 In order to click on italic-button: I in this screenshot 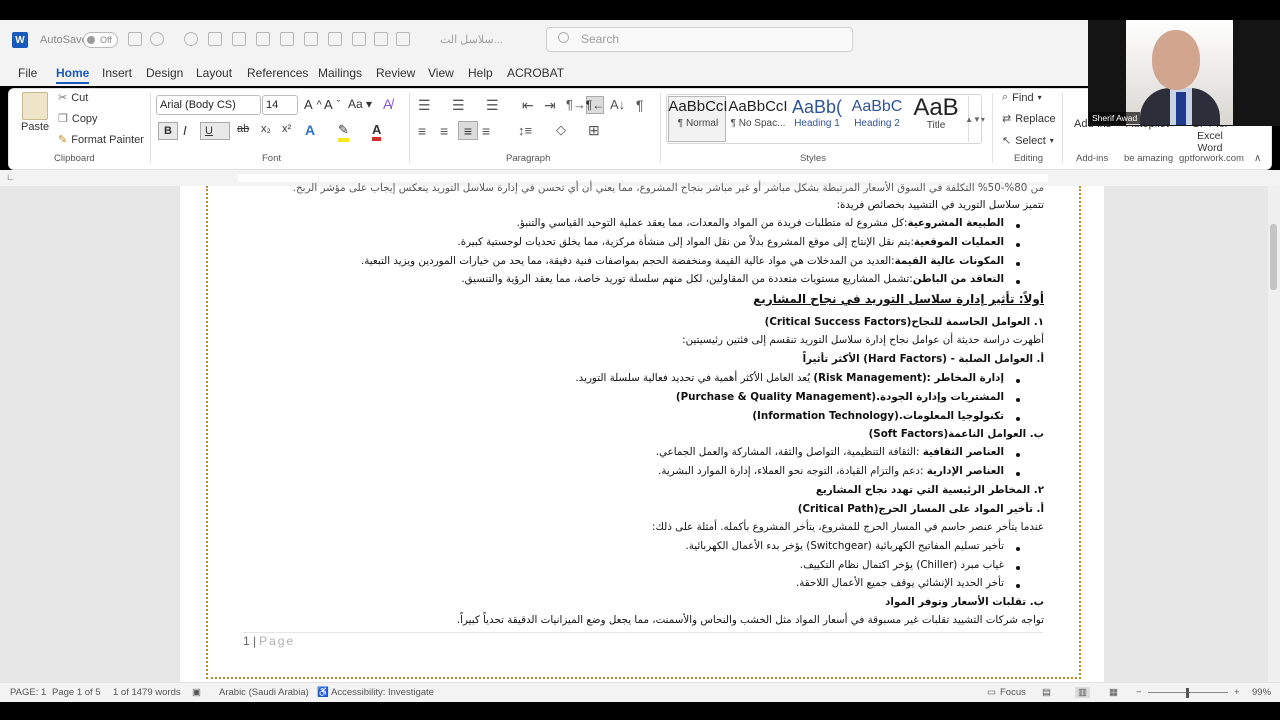, I will do `click(185, 130)`.